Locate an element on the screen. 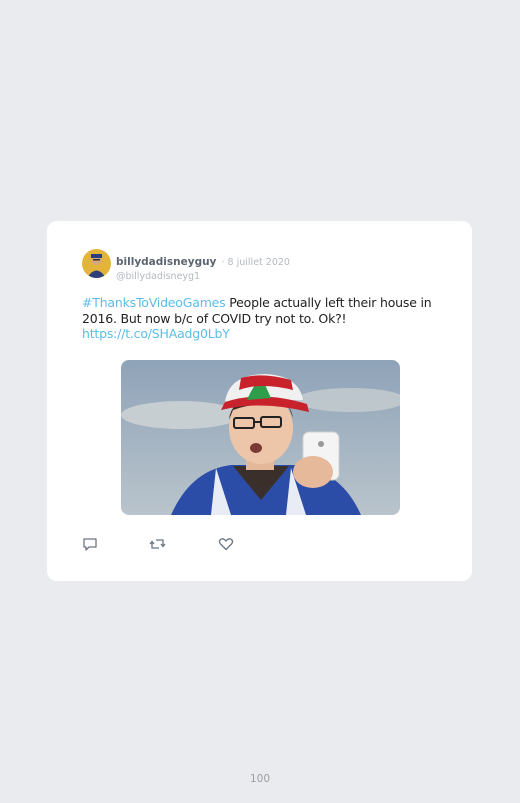  page-number: 100 is located at coordinates (260, 779).